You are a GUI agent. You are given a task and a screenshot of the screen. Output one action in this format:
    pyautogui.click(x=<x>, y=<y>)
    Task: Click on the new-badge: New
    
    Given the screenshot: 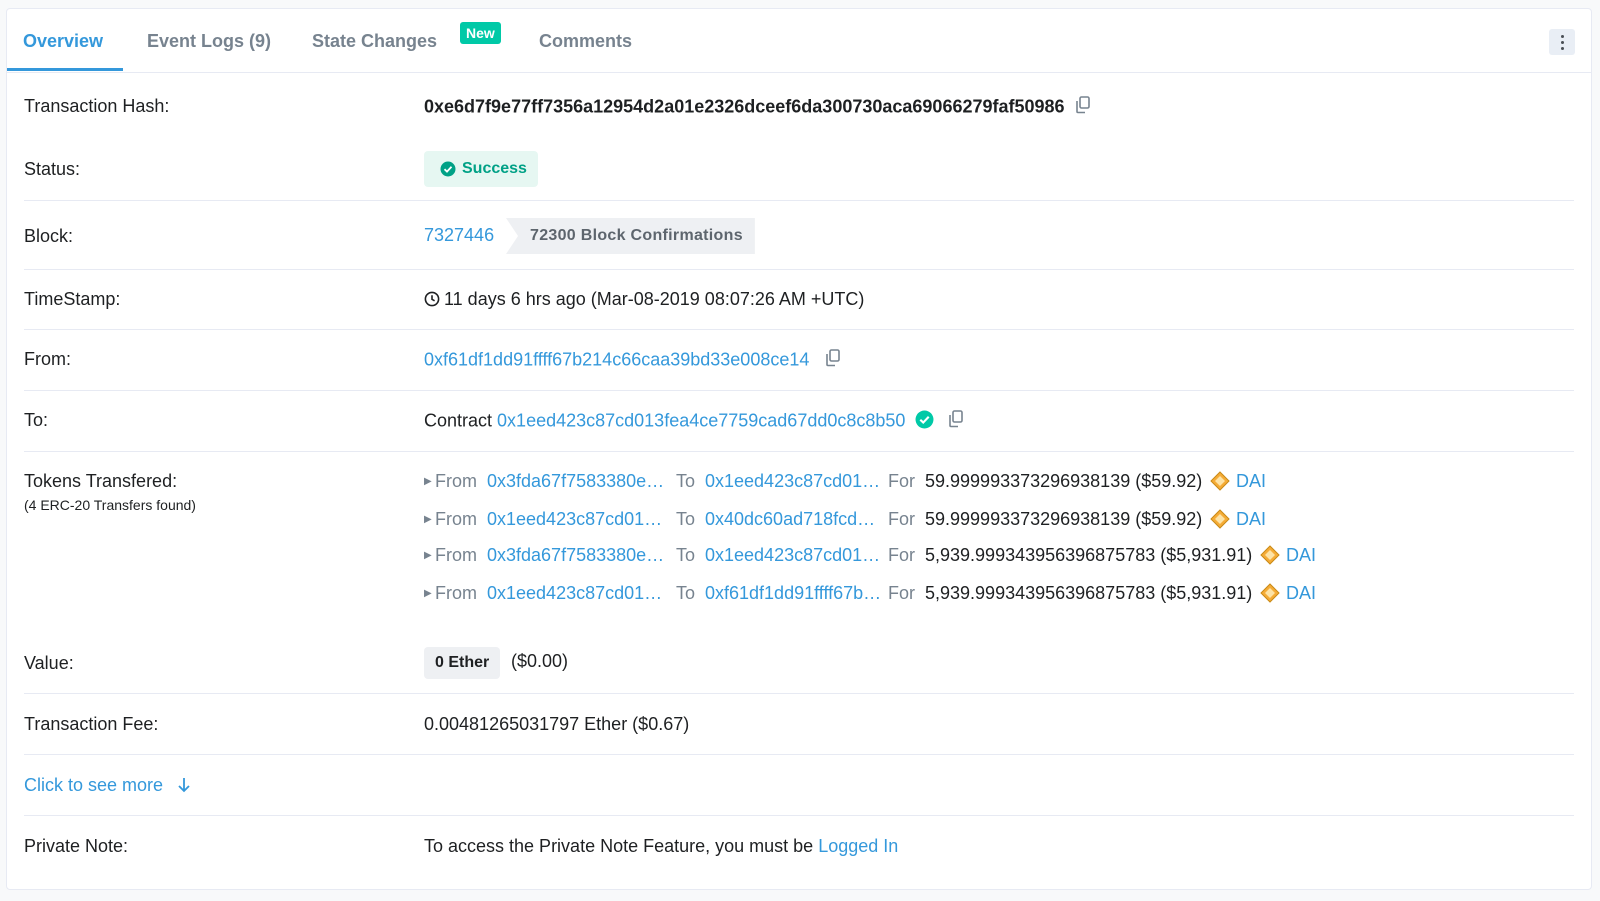 What is the action you would take?
    pyautogui.click(x=480, y=33)
    